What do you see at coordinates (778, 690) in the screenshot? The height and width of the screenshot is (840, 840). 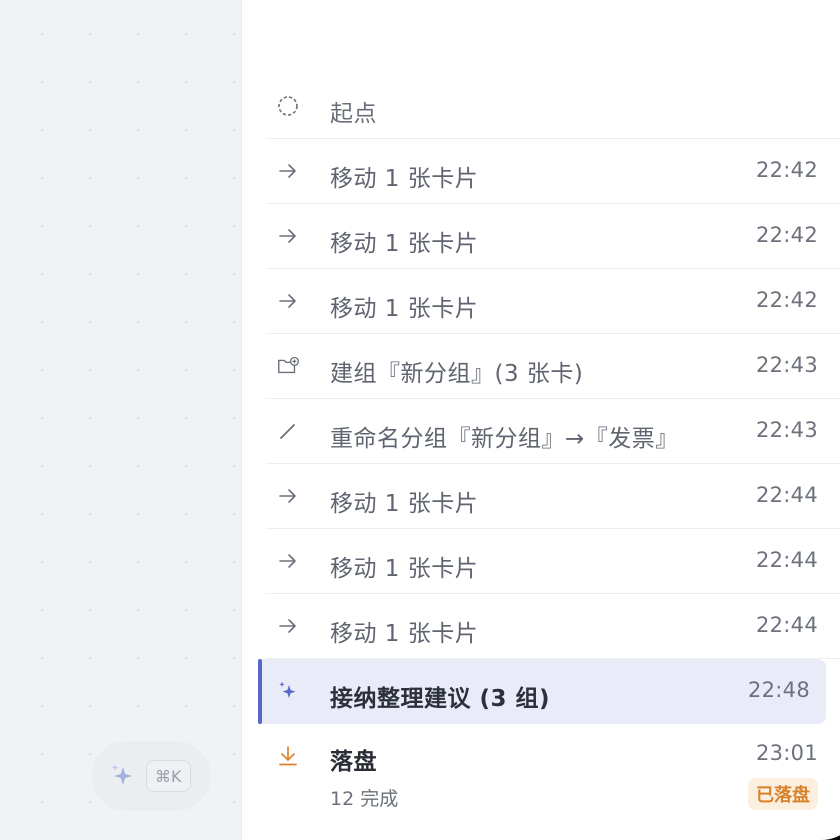 I see `history-item-time: 22:48` at bounding box center [778, 690].